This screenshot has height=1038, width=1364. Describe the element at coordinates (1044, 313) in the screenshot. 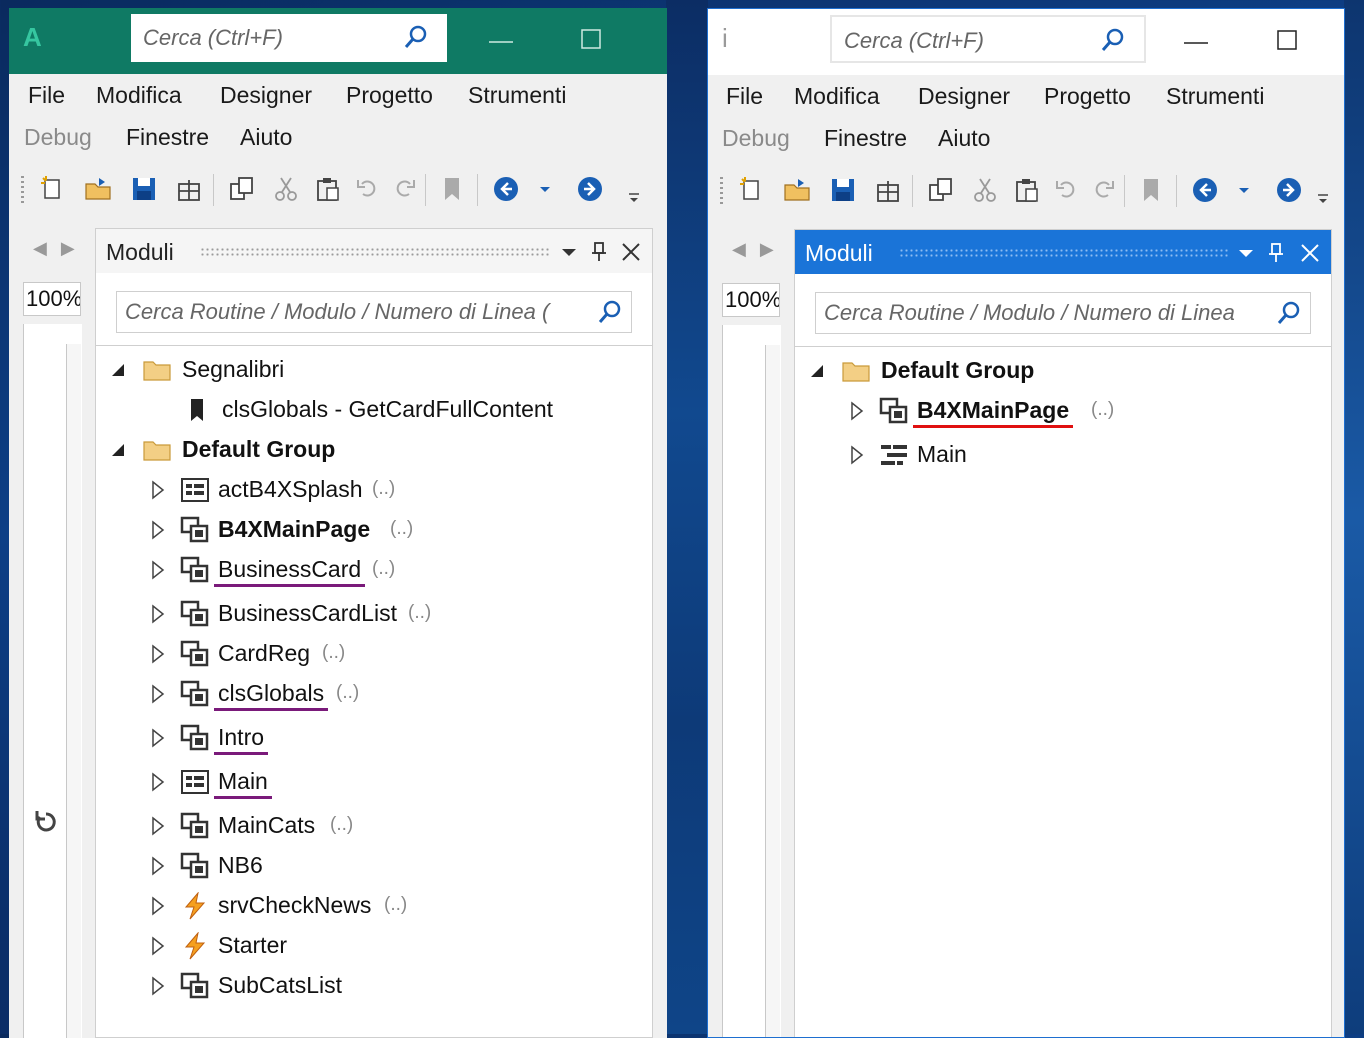

I see `module-search-input` at that location.